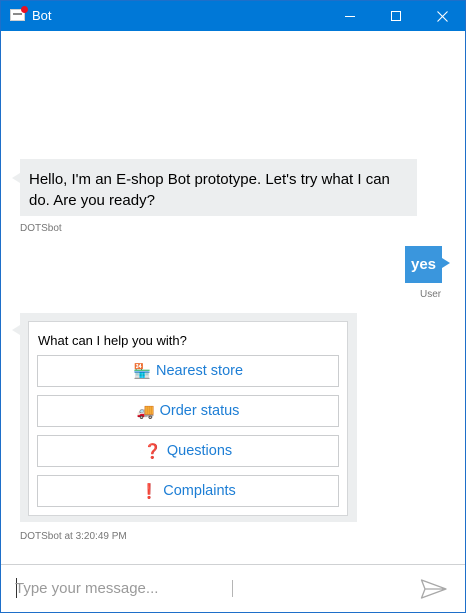  Describe the element at coordinates (427, 264) in the screenshot. I see `user-message-bubble: yes` at that location.